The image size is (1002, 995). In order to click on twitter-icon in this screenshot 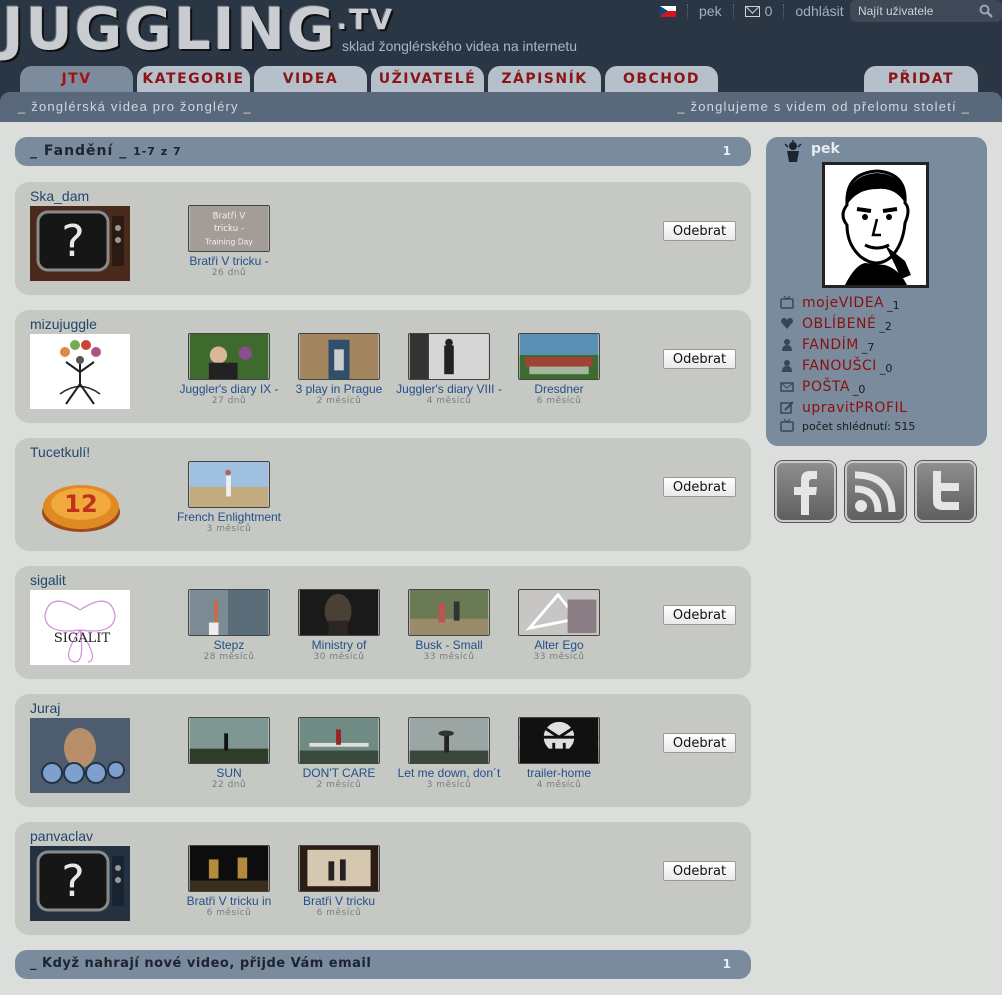, I will do `click(945, 491)`.